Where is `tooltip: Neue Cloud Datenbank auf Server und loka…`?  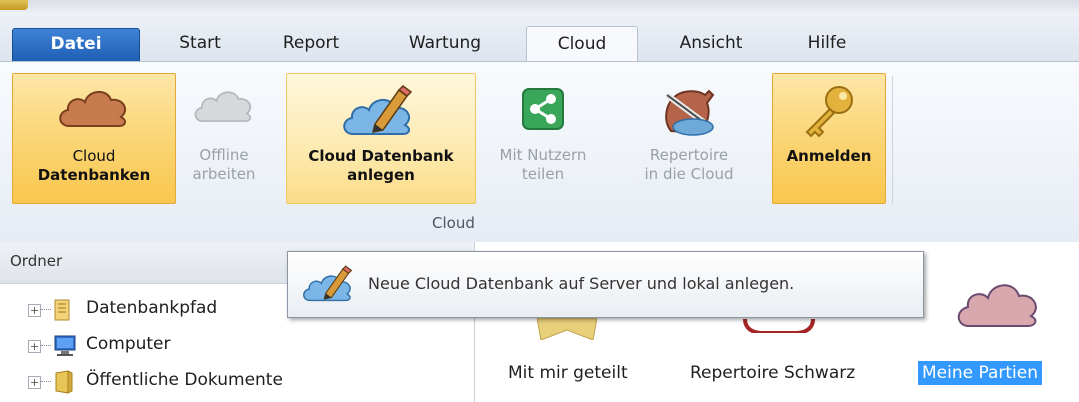
tooltip: Neue Cloud Datenbank auf Server und loka… is located at coordinates (605, 284).